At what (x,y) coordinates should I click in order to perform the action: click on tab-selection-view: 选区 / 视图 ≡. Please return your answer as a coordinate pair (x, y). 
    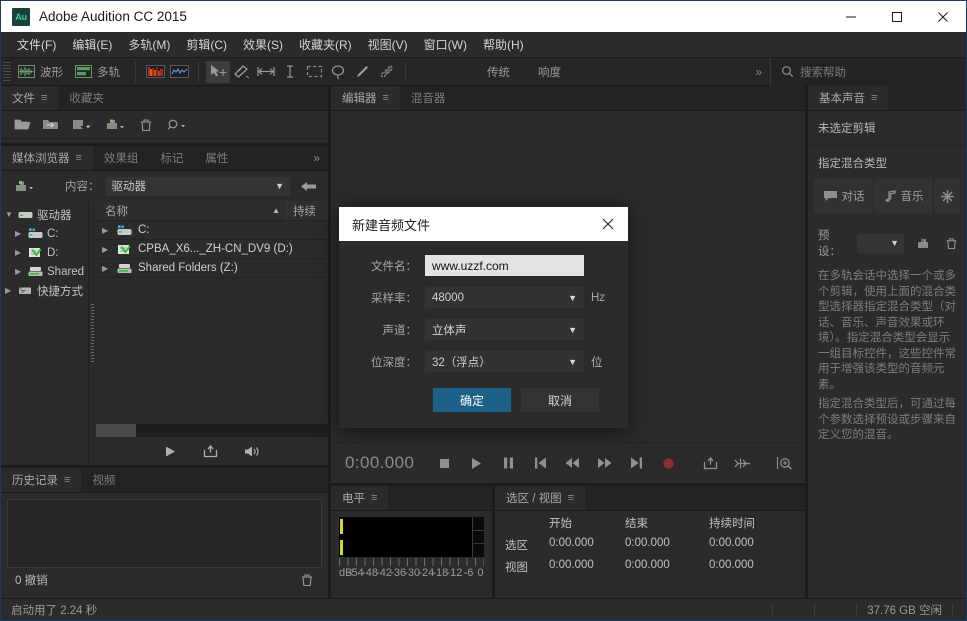
    Looking at the image, I should click on (540, 498).